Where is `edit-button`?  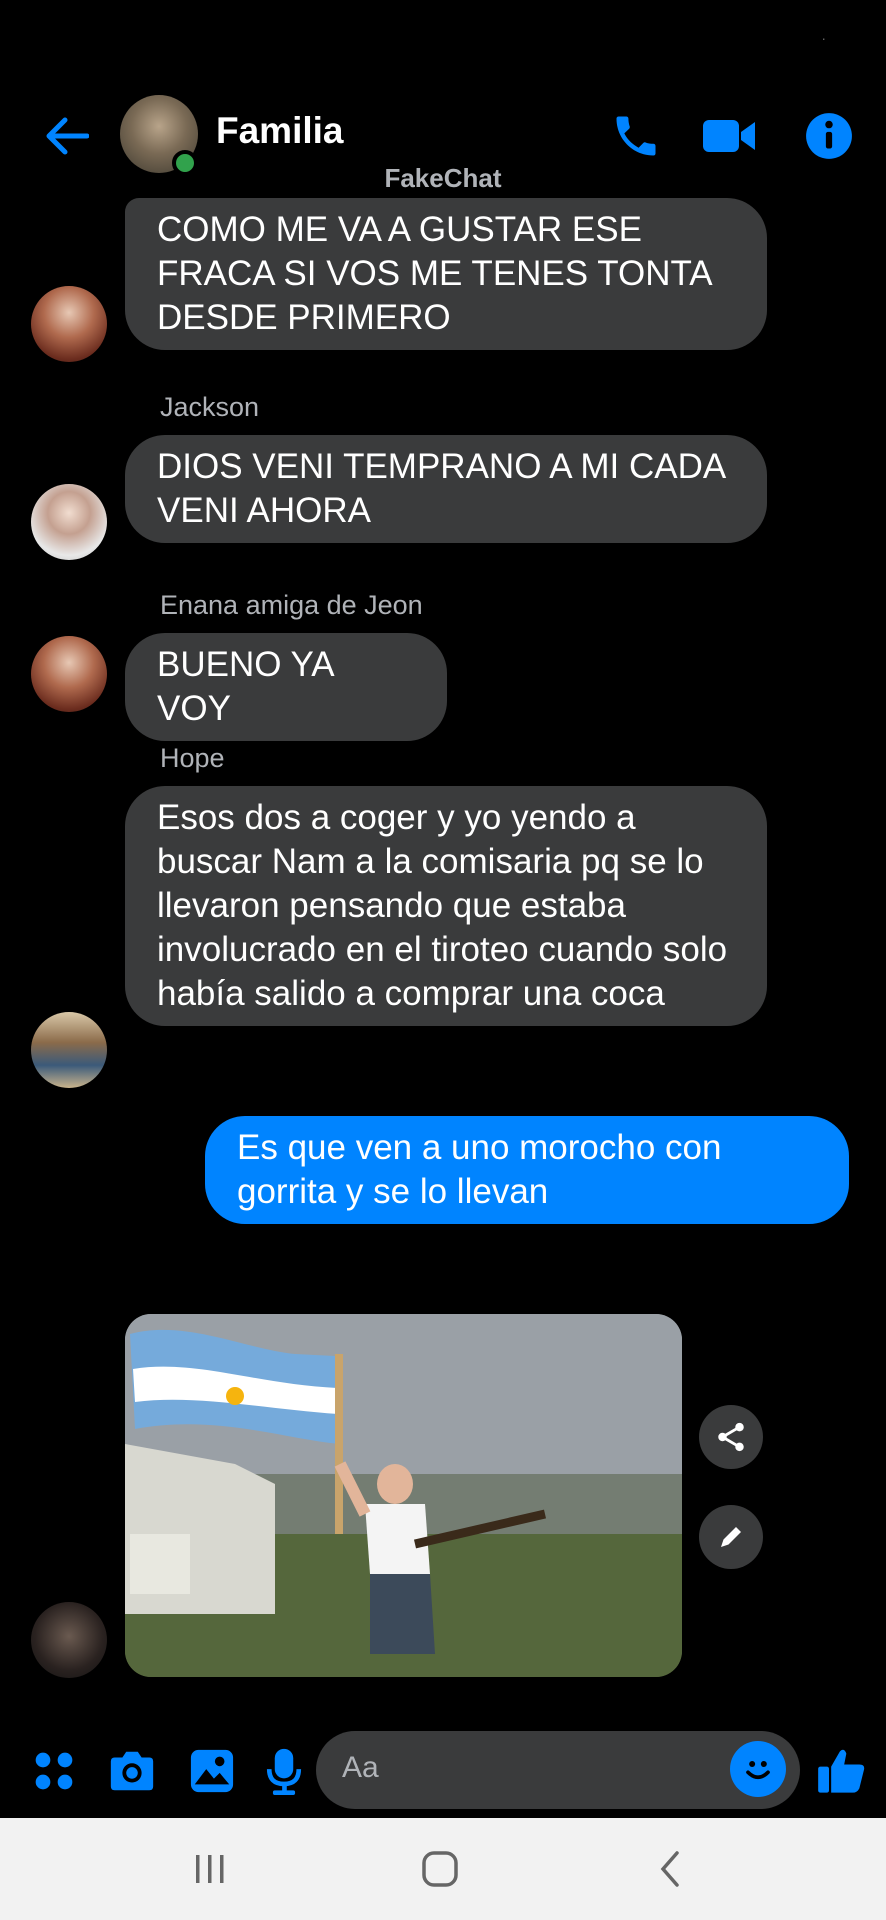 edit-button is located at coordinates (731, 1537).